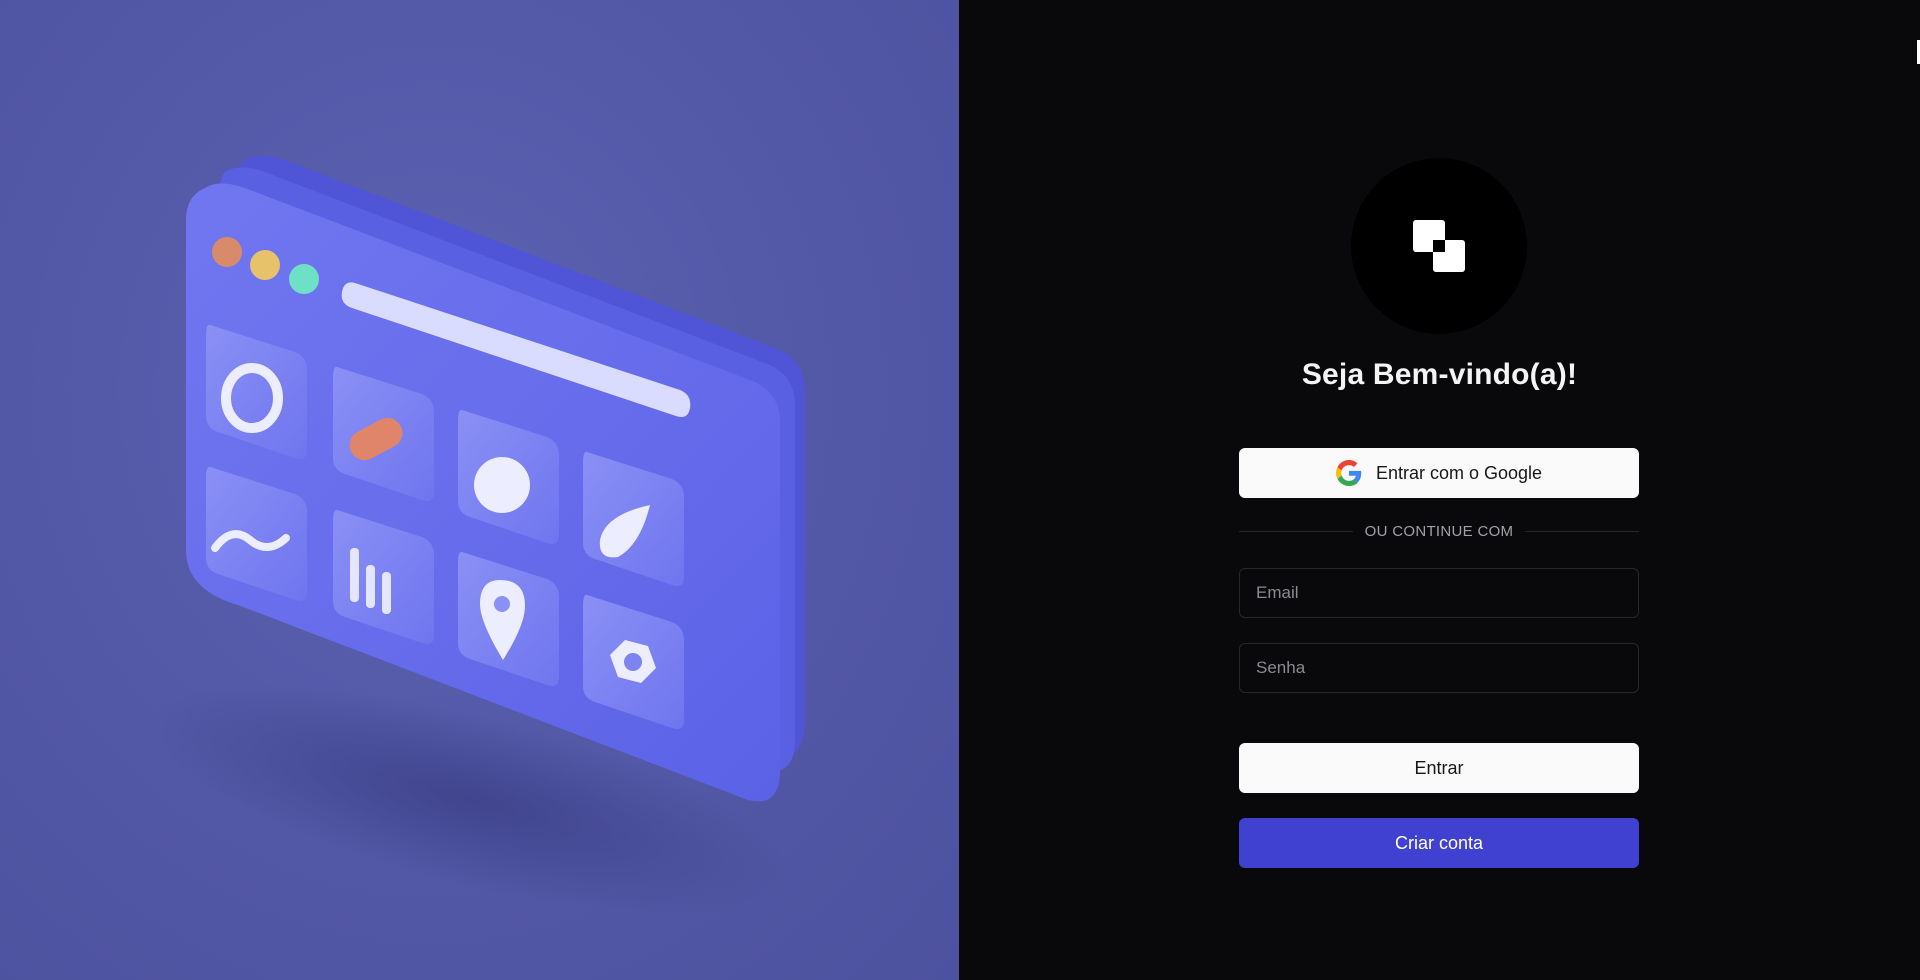  I want to click on create-account-button: Criar conta, so click(1439, 843).